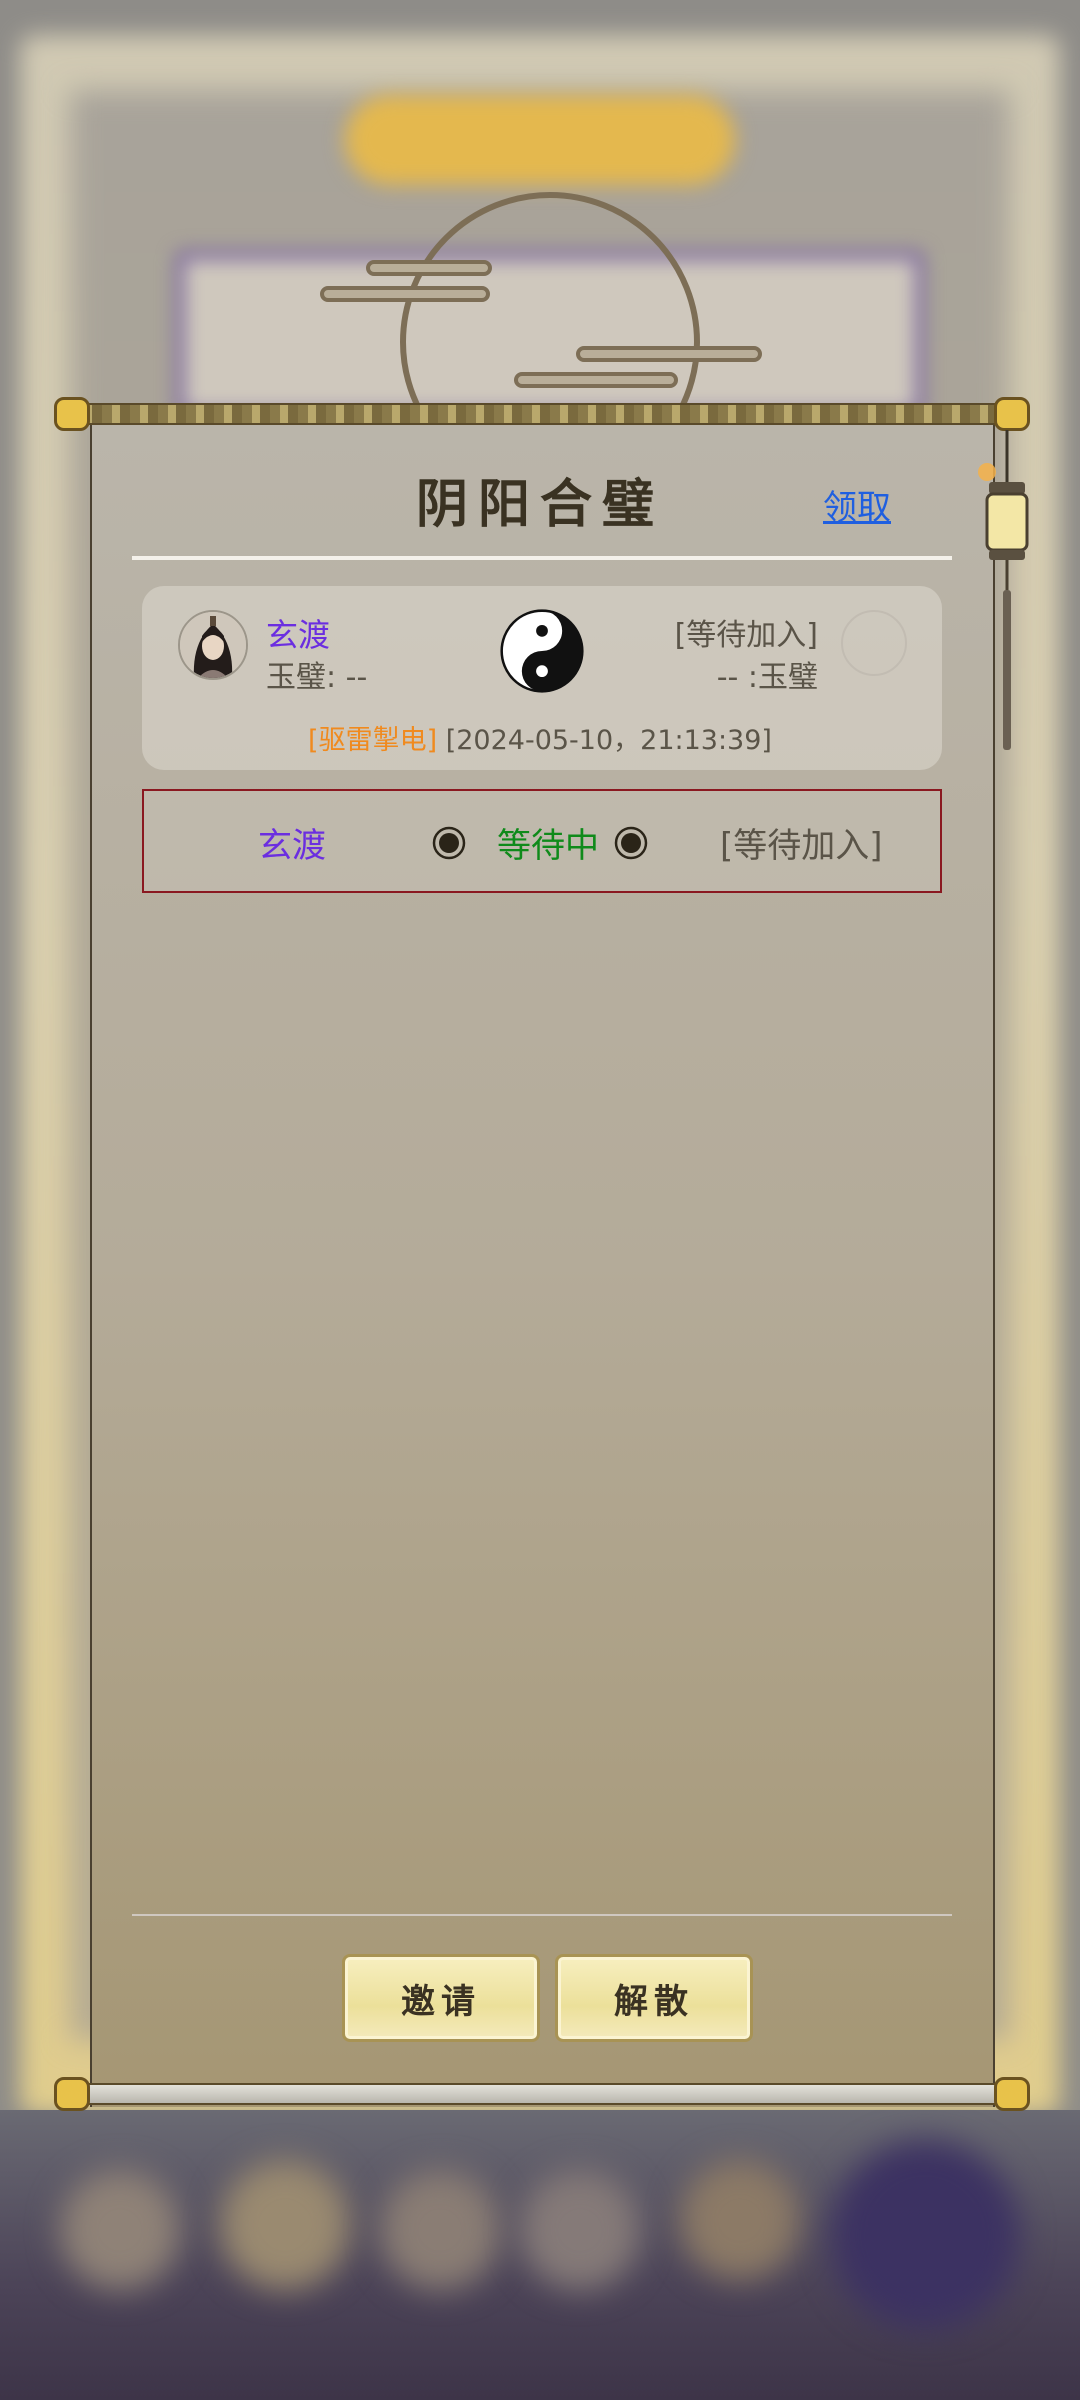  What do you see at coordinates (542, 651) in the screenshot?
I see `yin-yang-icon` at bounding box center [542, 651].